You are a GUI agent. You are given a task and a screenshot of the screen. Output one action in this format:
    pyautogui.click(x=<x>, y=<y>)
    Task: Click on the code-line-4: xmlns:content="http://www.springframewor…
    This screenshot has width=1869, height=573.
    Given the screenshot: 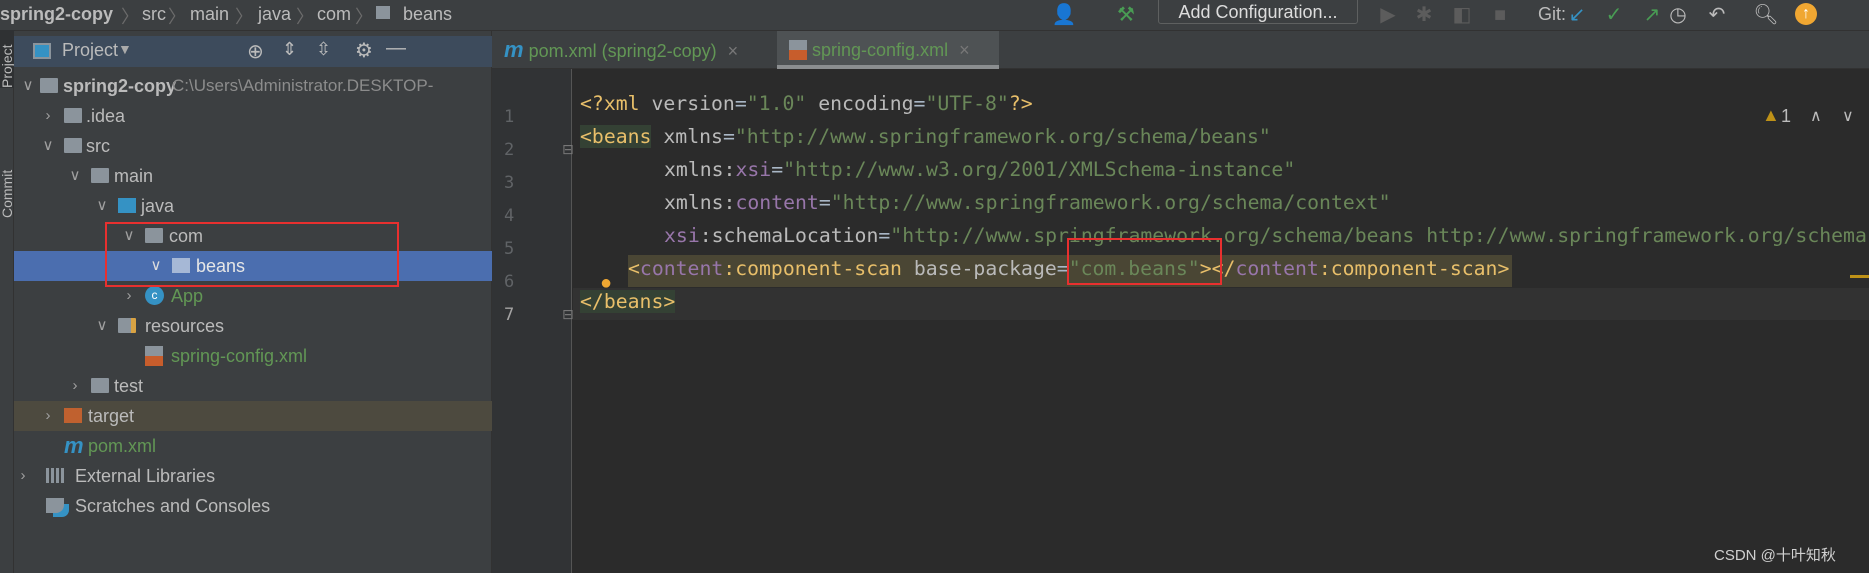 What is the action you would take?
    pyautogui.click(x=1027, y=203)
    